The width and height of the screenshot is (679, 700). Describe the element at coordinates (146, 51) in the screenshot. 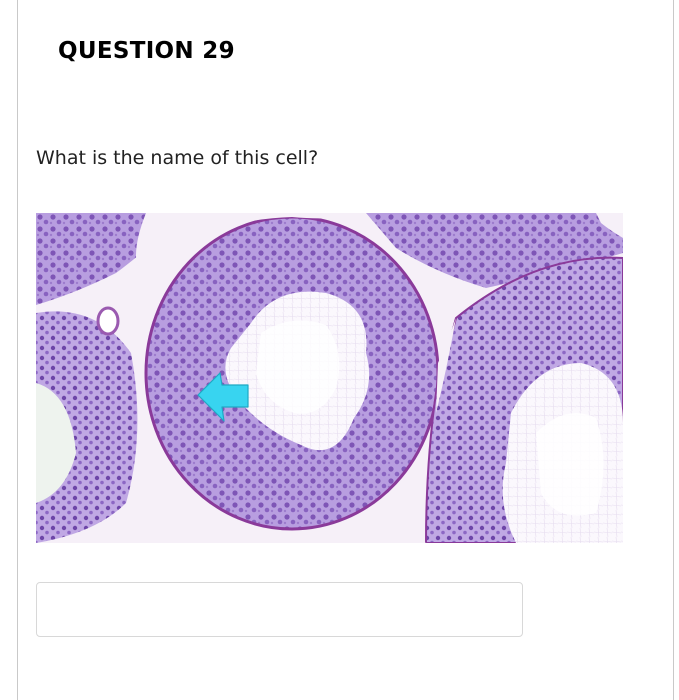

I see `question-title: QUESTION 29` at that location.